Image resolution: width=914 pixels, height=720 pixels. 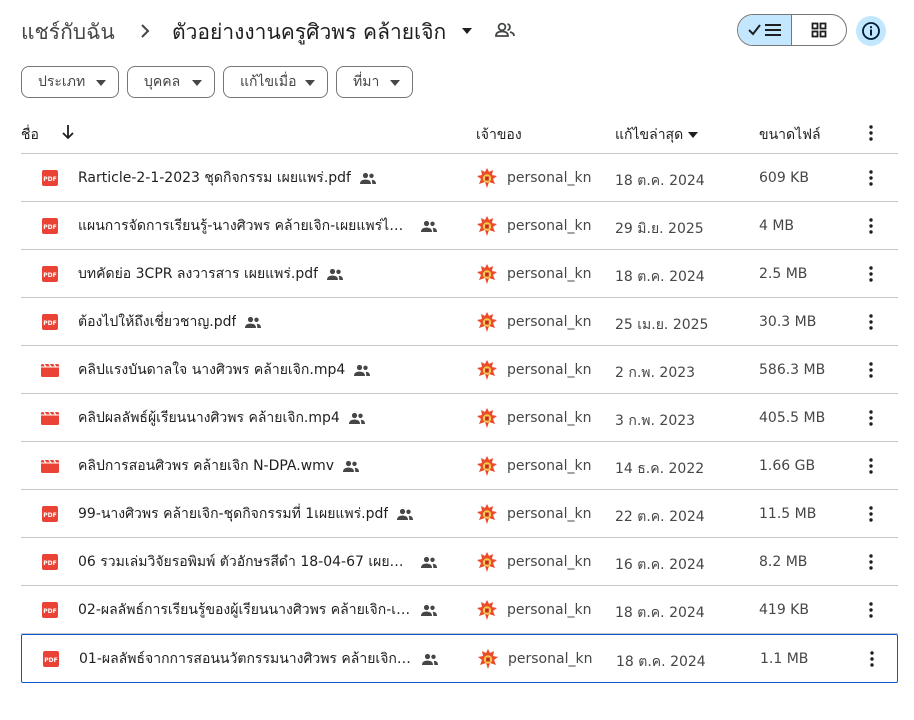 What do you see at coordinates (499, 135) in the screenshot?
I see `column-owner: เจ้าของ` at bounding box center [499, 135].